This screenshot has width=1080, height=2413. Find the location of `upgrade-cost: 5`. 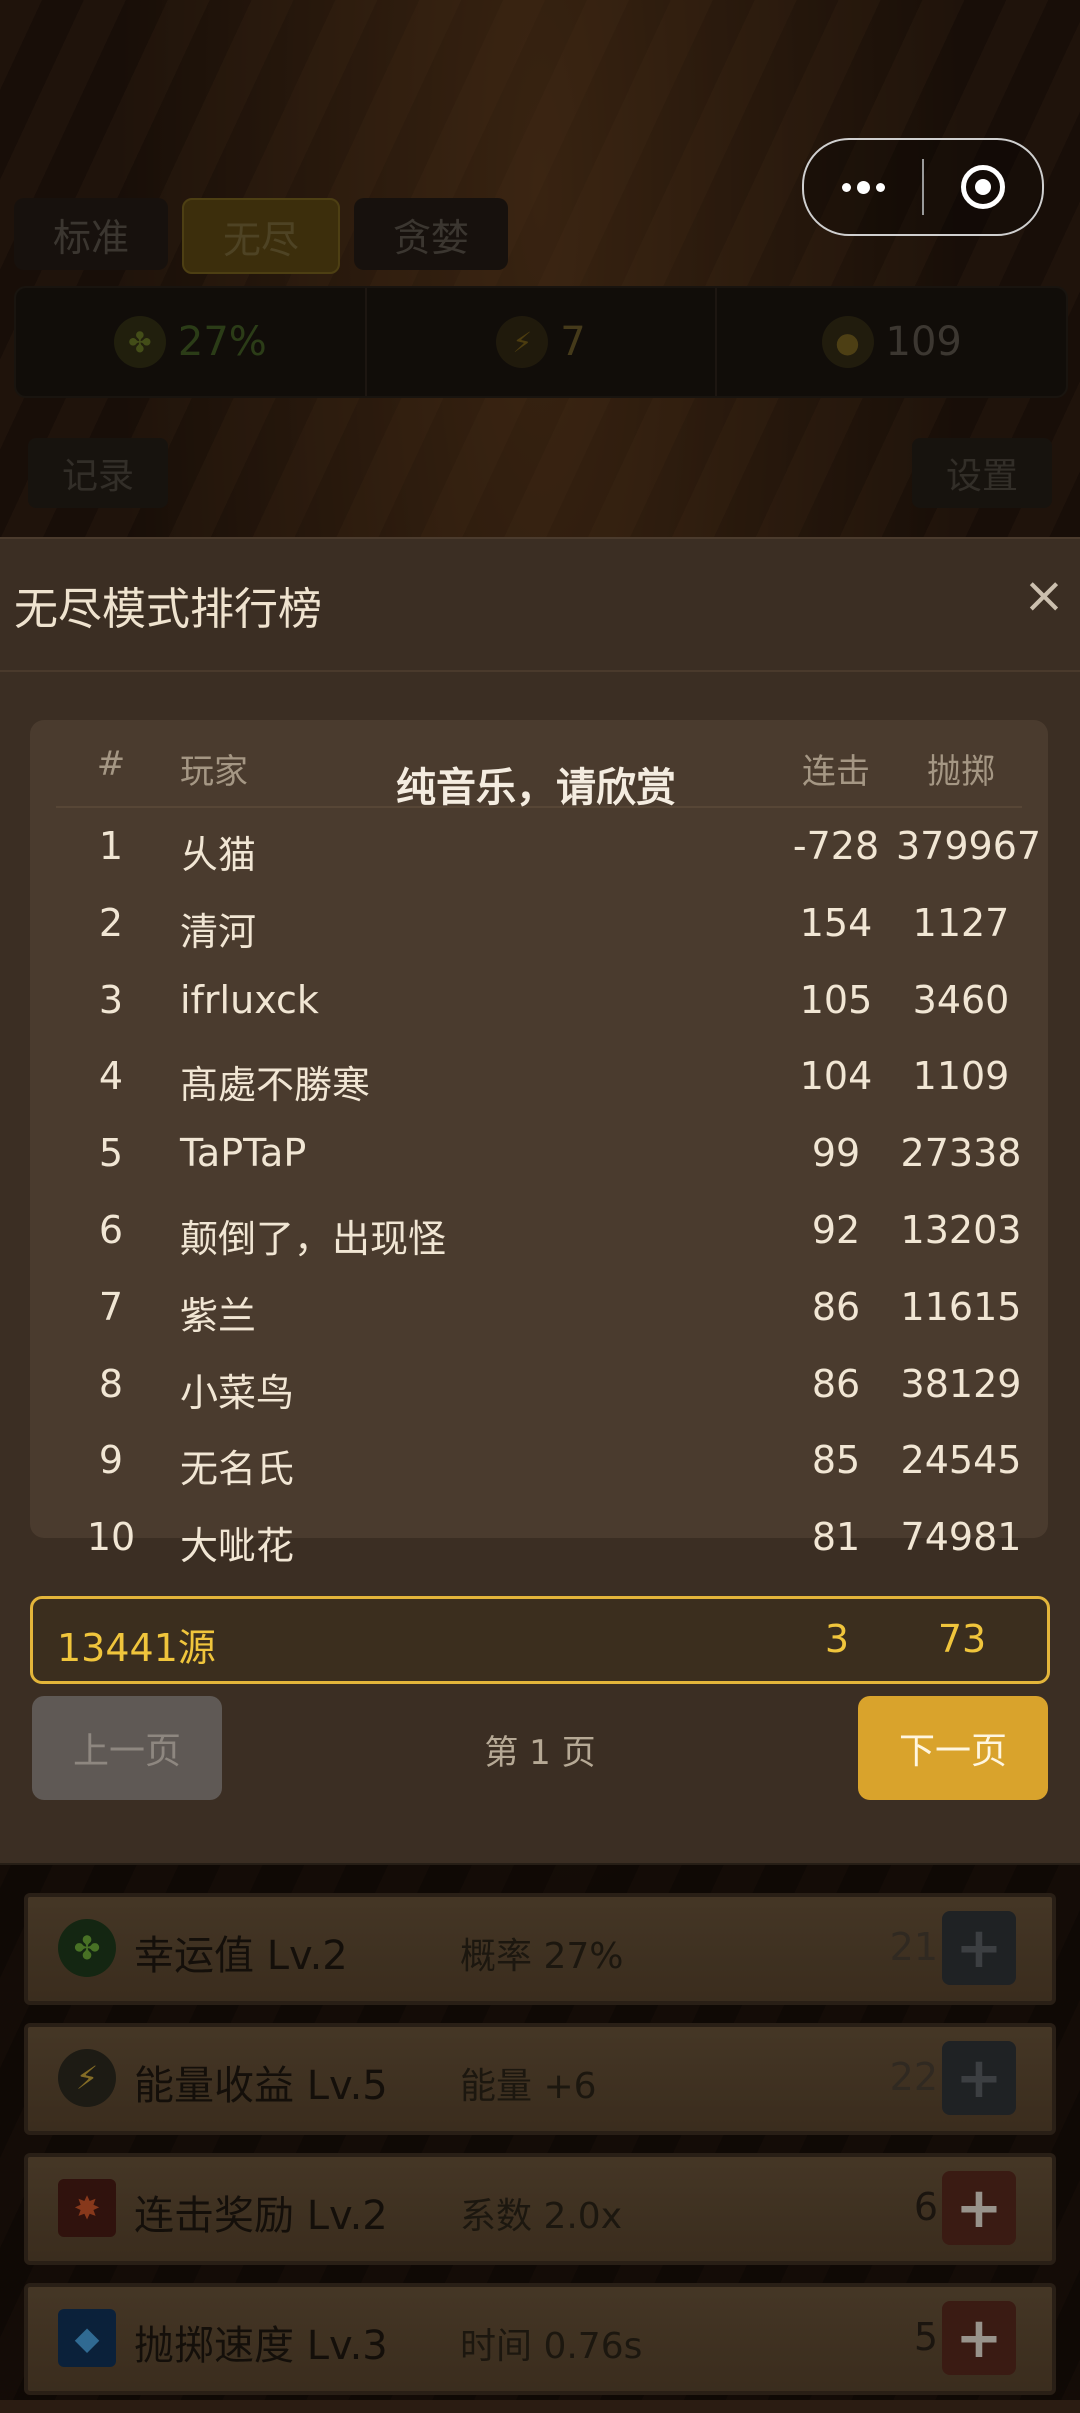

upgrade-cost: 5 is located at coordinates (925, 2337).